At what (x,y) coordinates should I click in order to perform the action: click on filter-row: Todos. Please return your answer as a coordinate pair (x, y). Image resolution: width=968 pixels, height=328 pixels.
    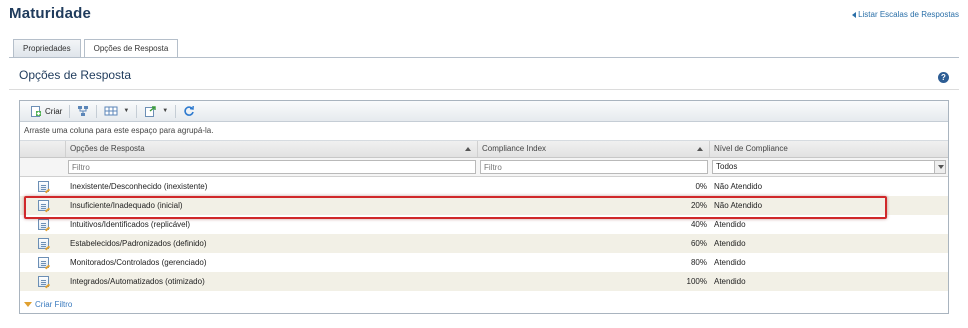
    Looking at the image, I should click on (484, 167).